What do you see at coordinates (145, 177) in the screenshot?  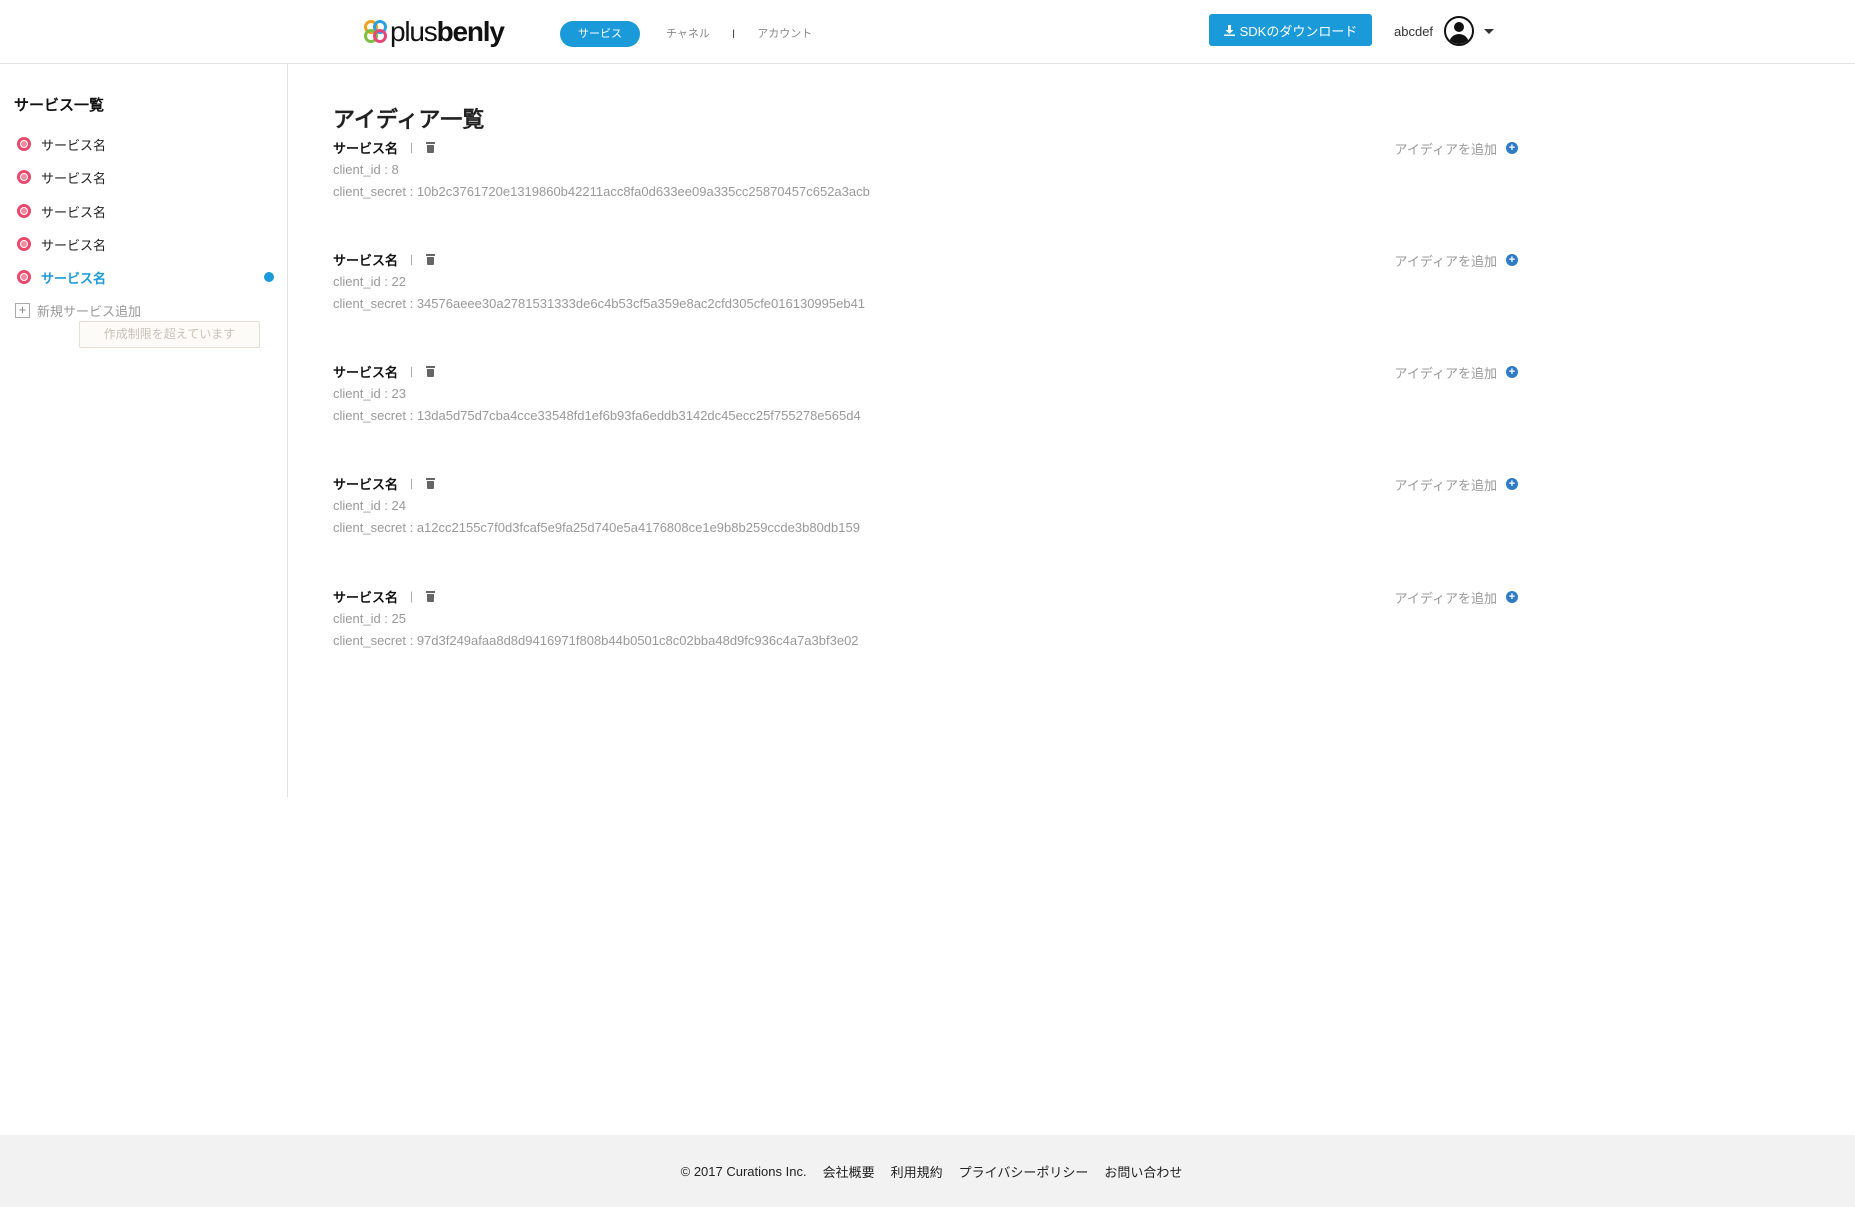 I see `sidebar-item-service-2: サービス名` at bounding box center [145, 177].